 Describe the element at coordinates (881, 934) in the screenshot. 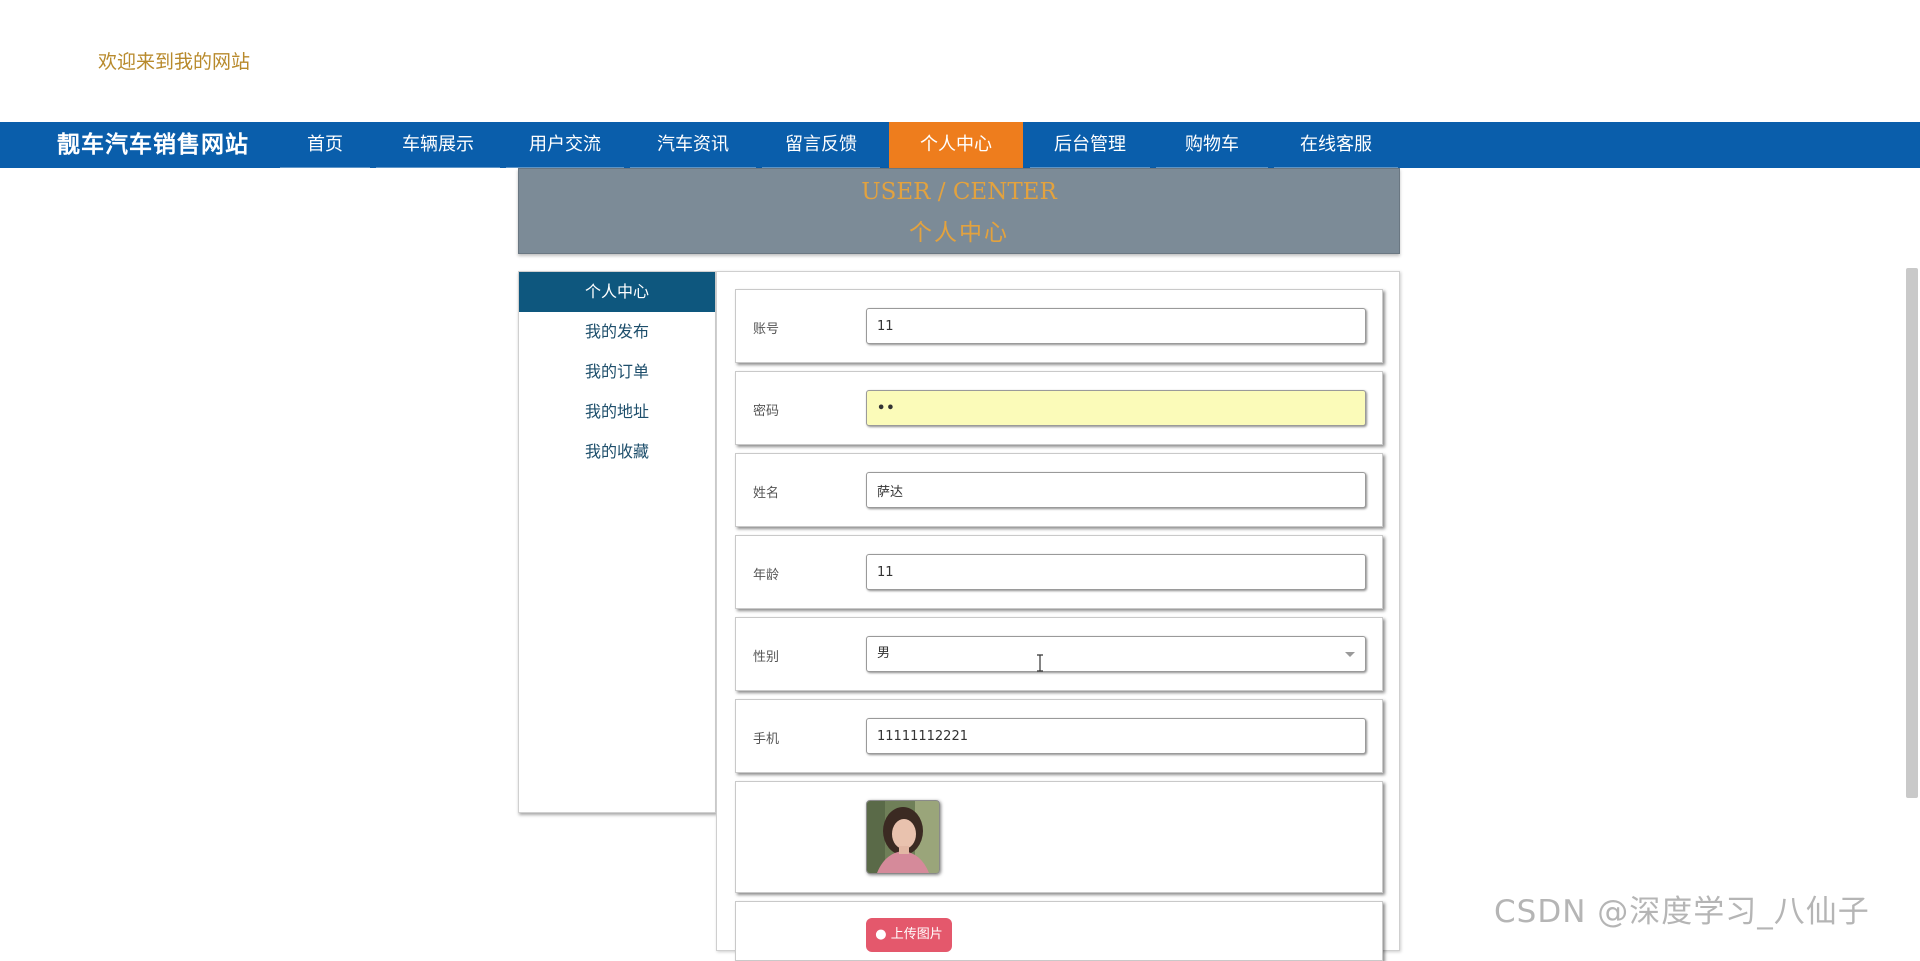

I see `upload-icon: ●` at that location.